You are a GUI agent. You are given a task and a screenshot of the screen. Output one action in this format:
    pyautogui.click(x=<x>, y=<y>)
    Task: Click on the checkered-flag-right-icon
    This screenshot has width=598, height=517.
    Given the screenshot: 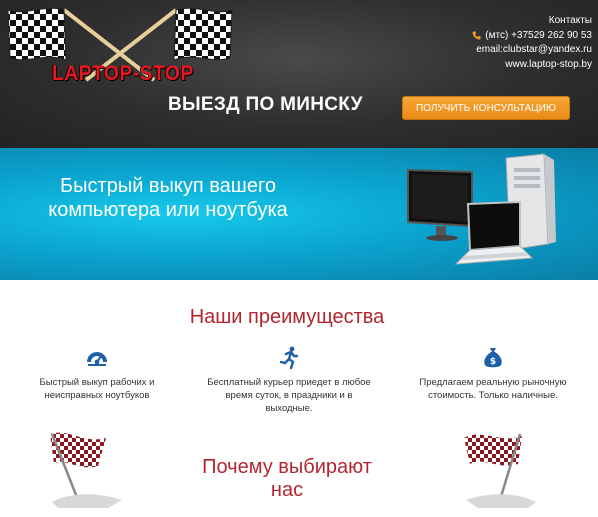 What is the action you would take?
    pyautogui.click(x=500, y=470)
    